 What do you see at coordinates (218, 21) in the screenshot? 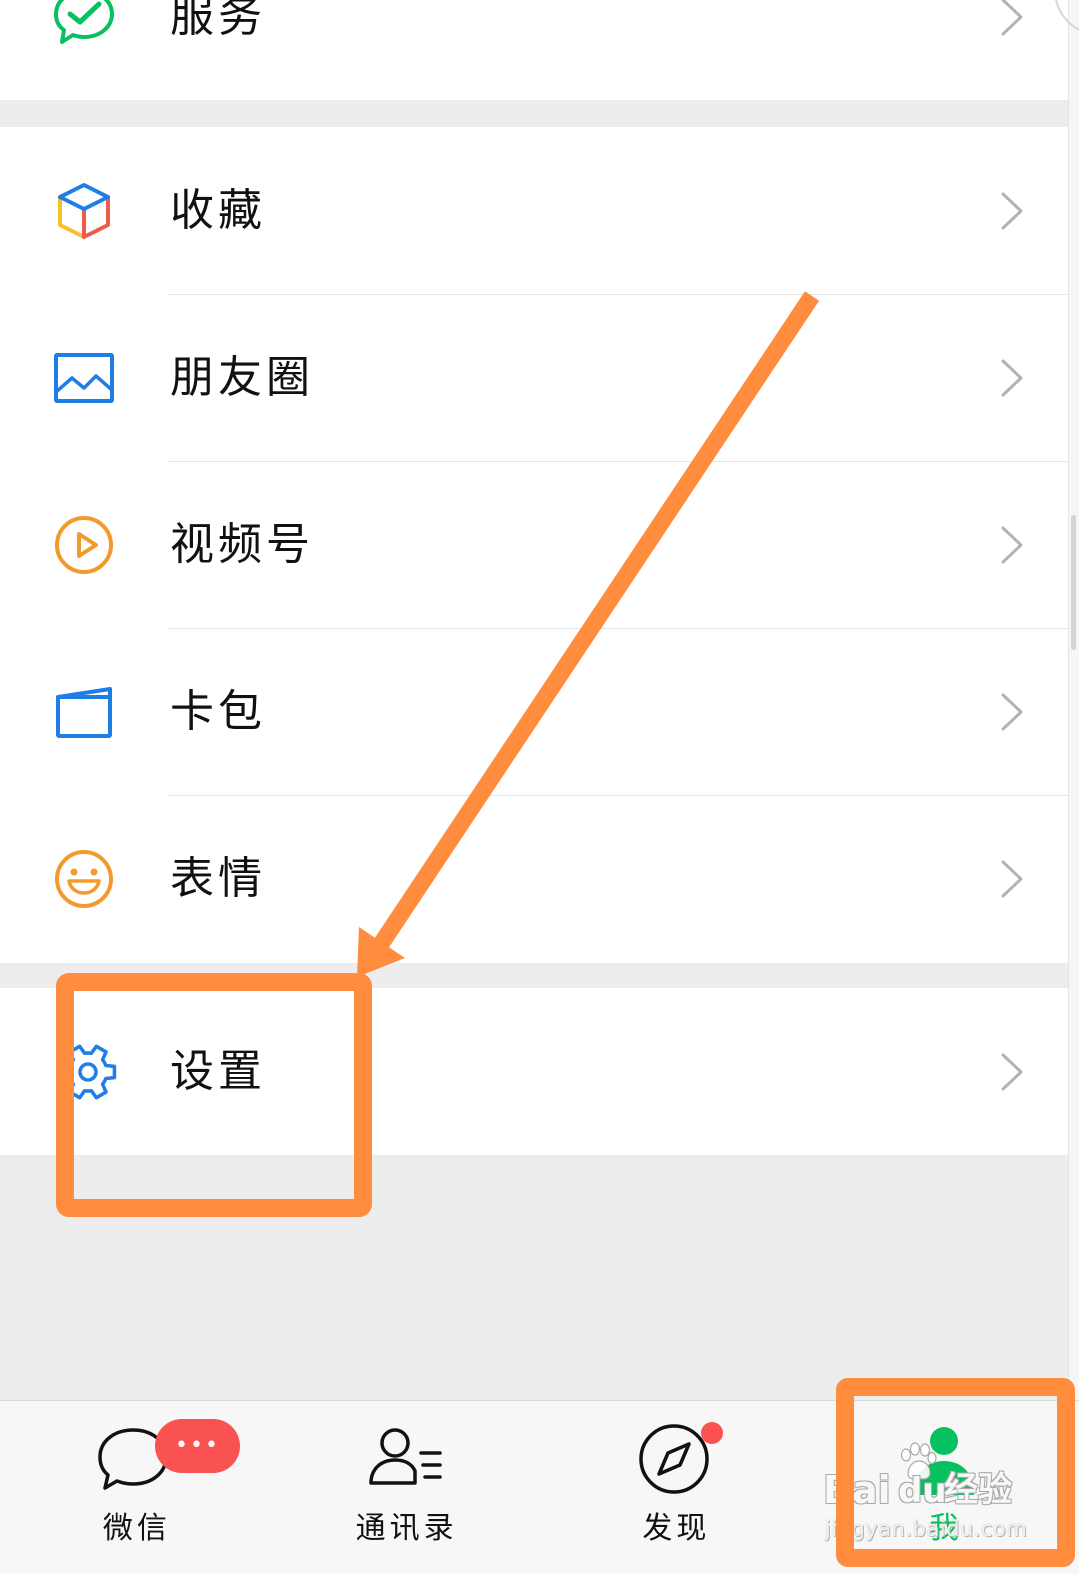
I see `menu-label-services: 服务` at bounding box center [218, 21].